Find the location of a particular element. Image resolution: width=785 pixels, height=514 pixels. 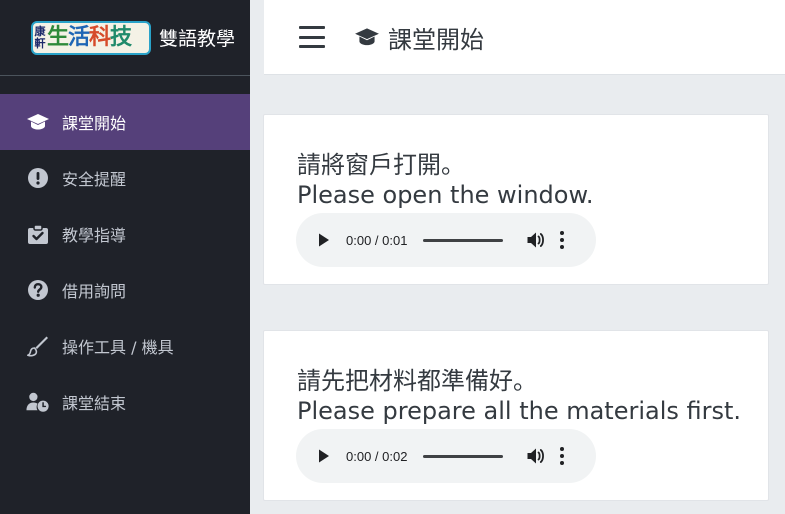

sidebar-item-safety-reminder: 安全提醒 is located at coordinates (125, 178).